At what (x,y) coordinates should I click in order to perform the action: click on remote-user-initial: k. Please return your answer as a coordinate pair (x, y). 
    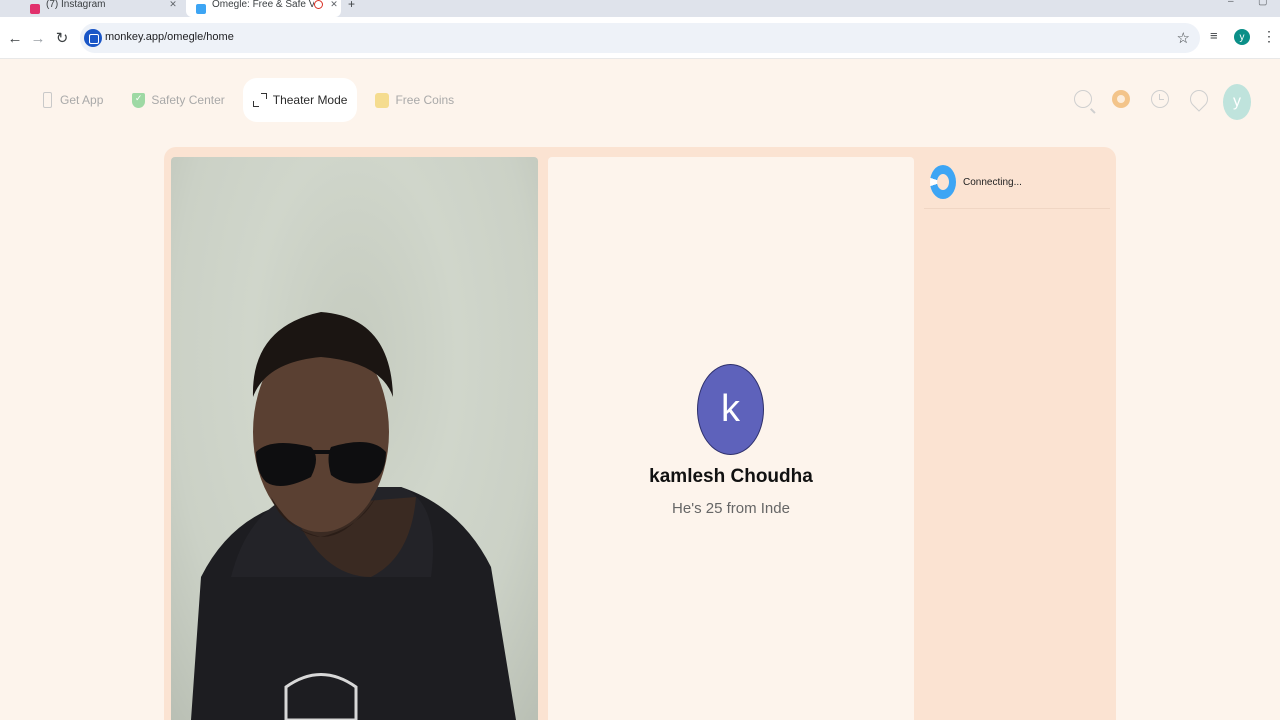
    Looking at the image, I should click on (730, 409).